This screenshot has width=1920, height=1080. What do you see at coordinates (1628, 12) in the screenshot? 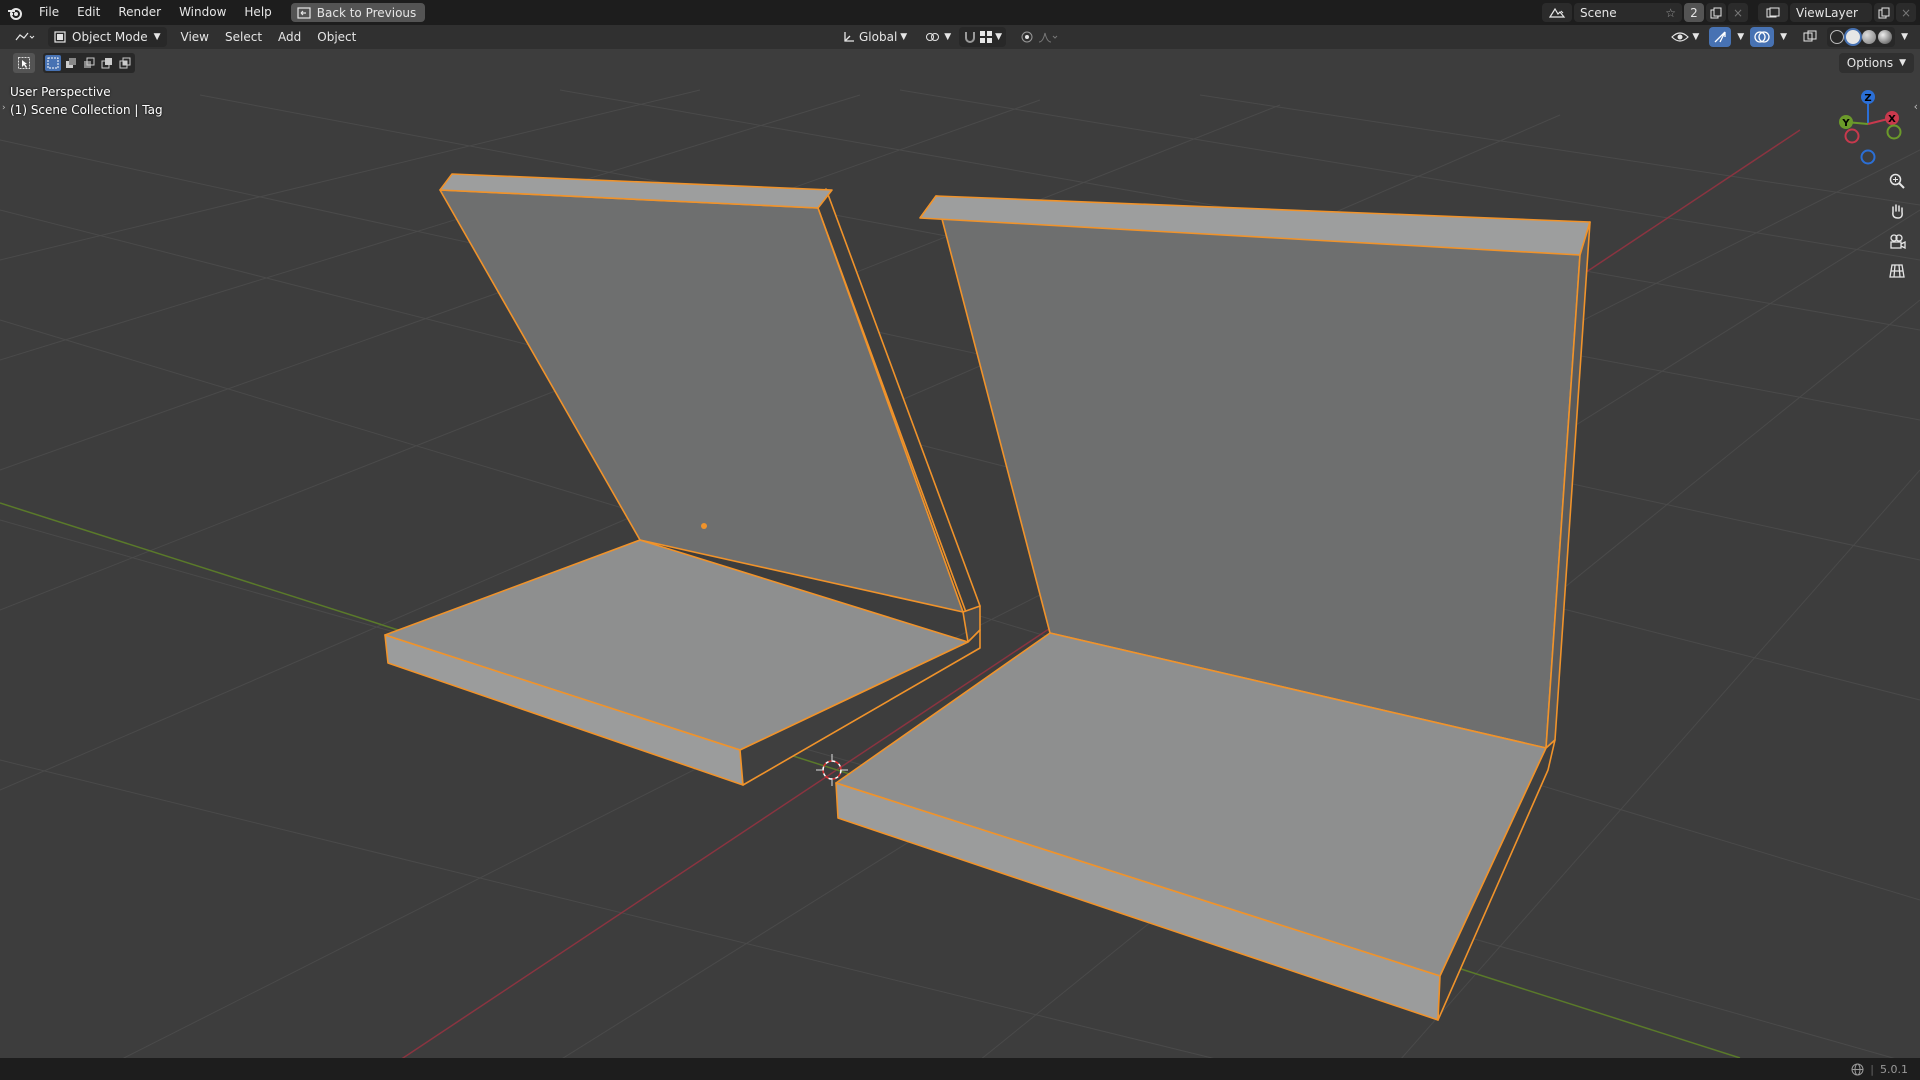
I see `scene-name-field: Scene ☆` at bounding box center [1628, 12].